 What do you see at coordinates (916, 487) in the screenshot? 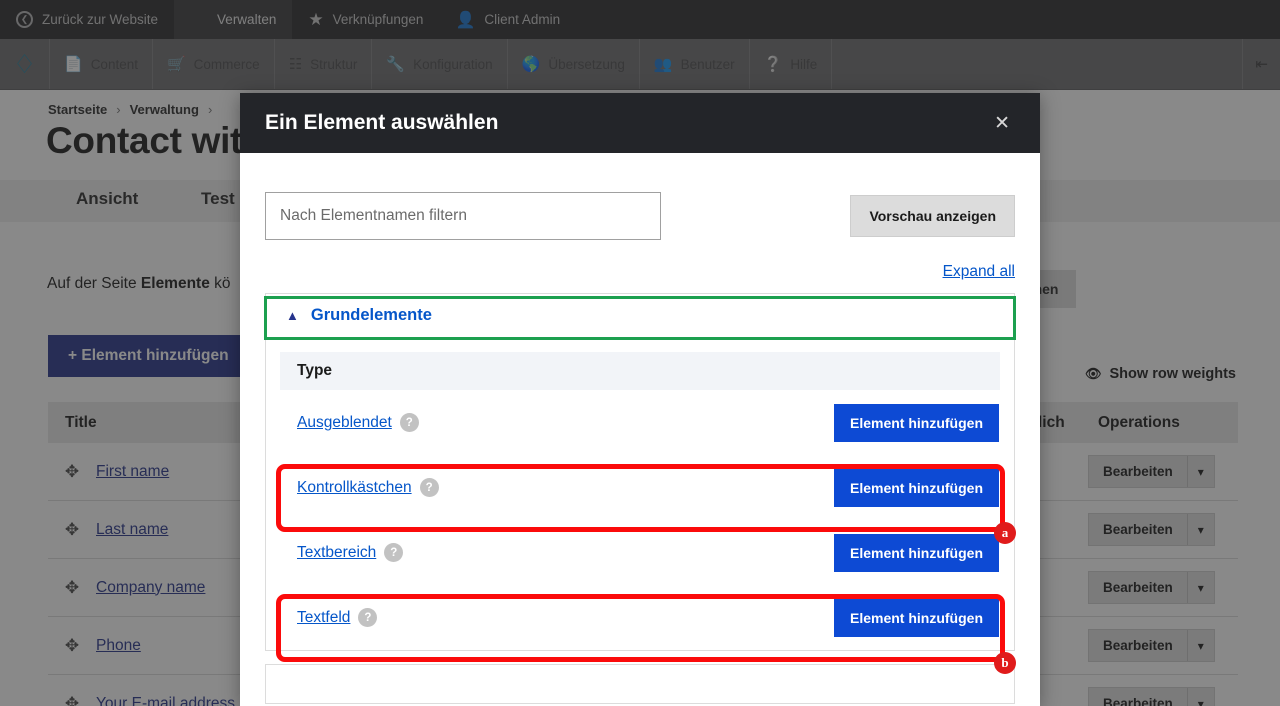
I see `add-element-button-kontrollkaestchen: Element hinzufügen` at bounding box center [916, 487].